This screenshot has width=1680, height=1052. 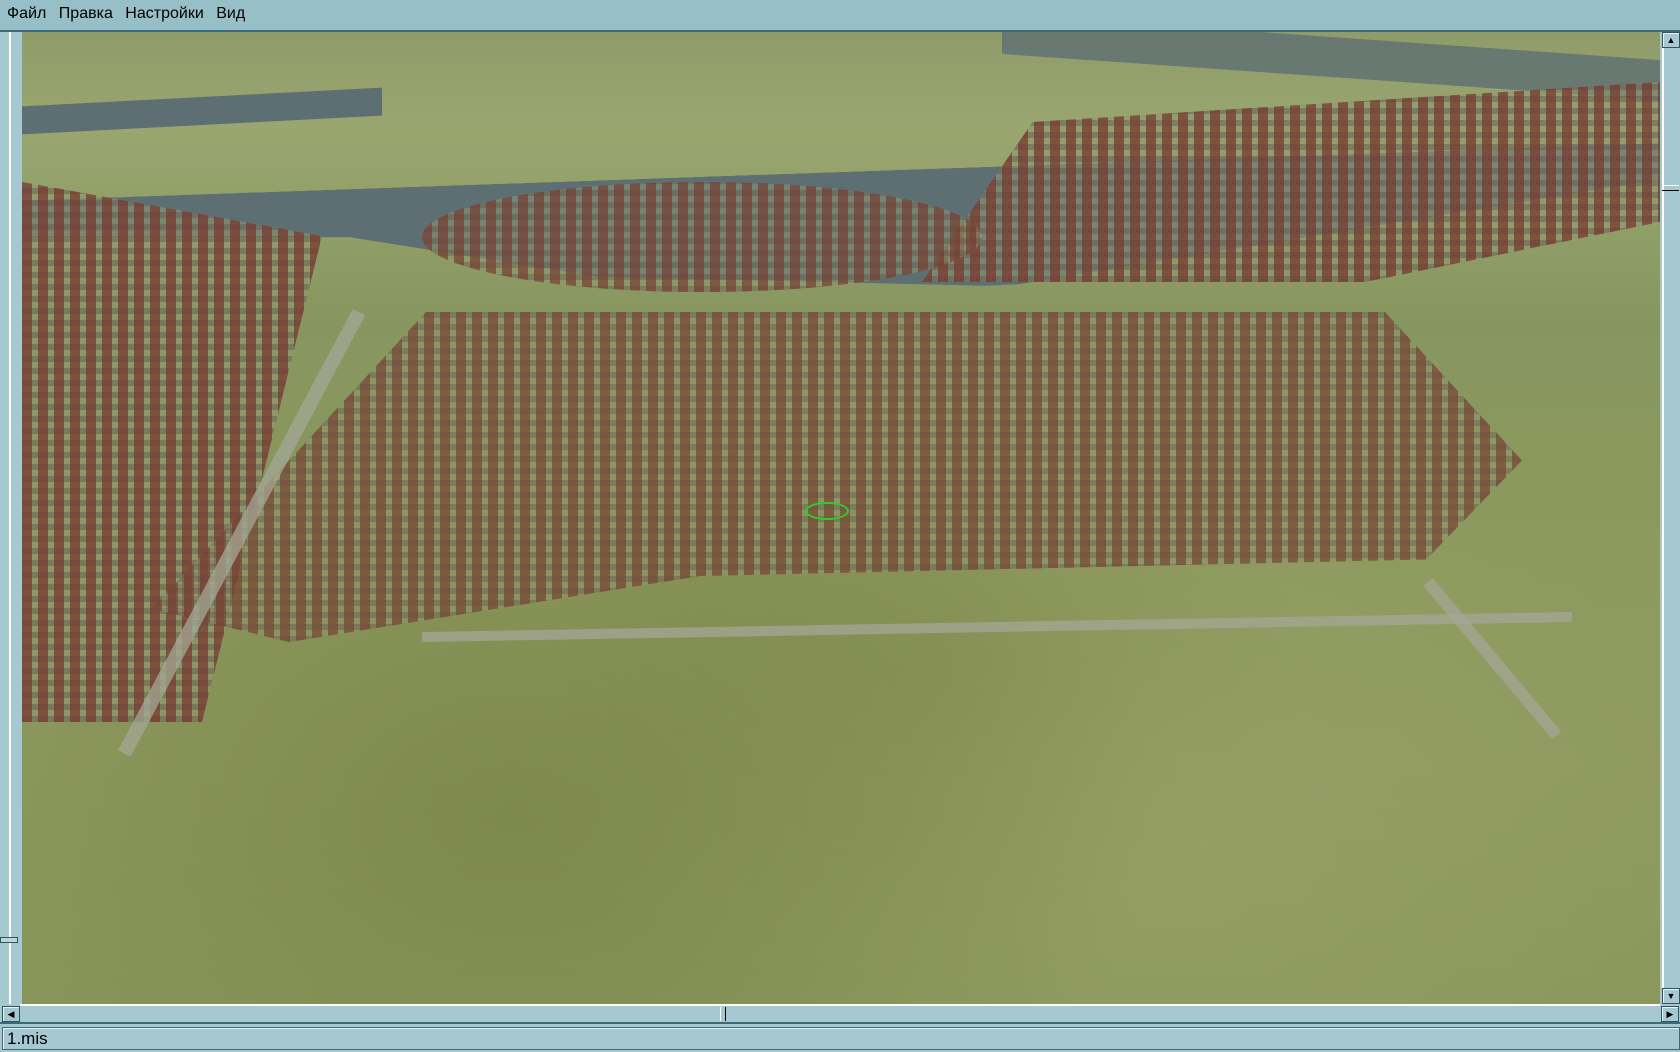 I want to click on horizontal-scrollbar: ◀ ▶, so click(x=840, y=1013).